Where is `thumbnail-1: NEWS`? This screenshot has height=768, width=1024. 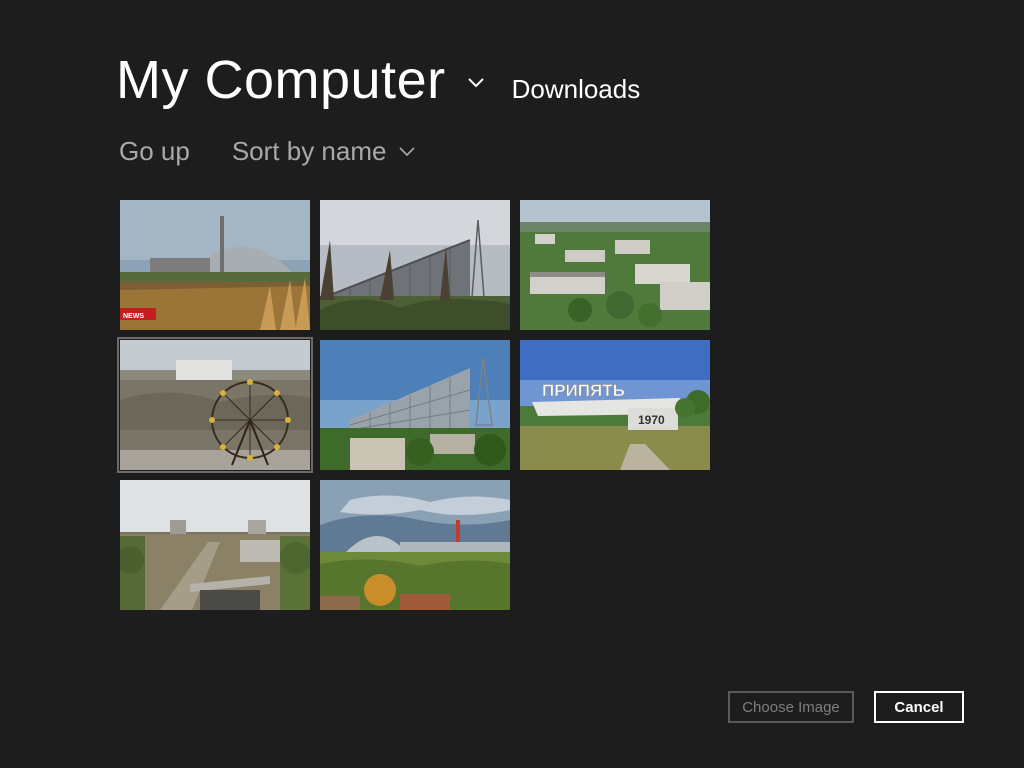 thumbnail-1: NEWS is located at coordinates (215, 265).